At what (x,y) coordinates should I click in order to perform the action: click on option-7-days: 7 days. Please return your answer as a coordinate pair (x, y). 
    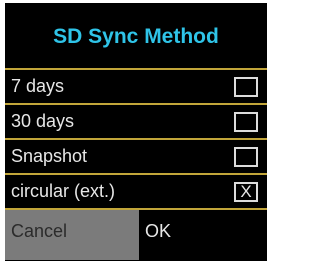
    Looking at the image, I should click on (136, 87).